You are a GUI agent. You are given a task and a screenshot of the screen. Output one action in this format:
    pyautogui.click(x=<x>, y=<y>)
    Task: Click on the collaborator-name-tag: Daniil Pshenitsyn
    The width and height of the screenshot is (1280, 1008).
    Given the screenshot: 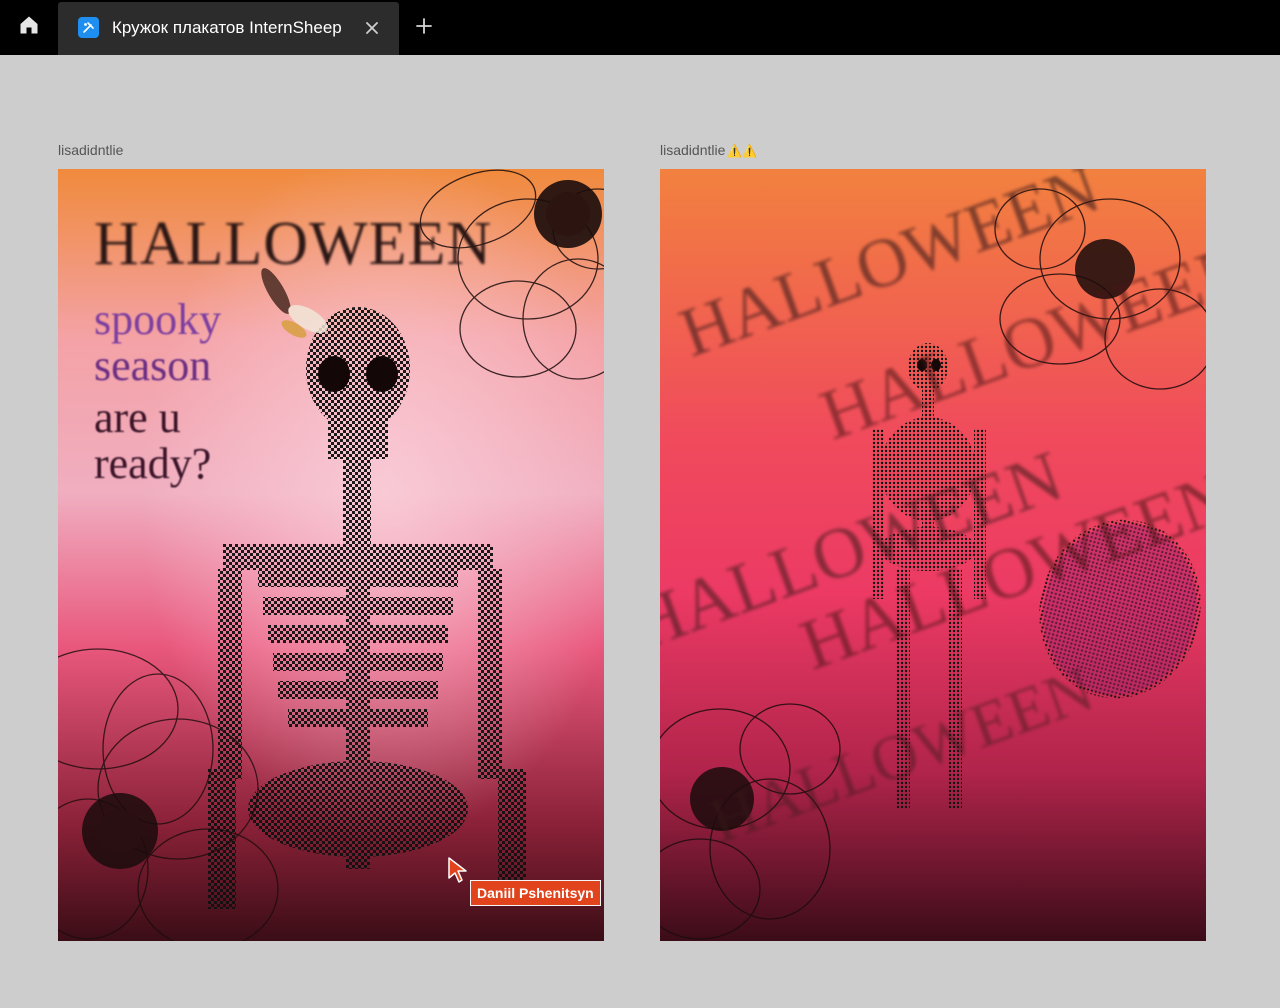 What is the action you would take?
    pyautogui.click(x=535, y=893)
    